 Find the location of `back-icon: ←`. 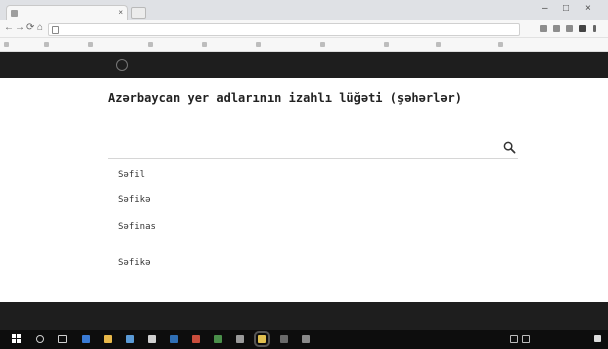

back-icon: ← is located at coordinates (9, 28).